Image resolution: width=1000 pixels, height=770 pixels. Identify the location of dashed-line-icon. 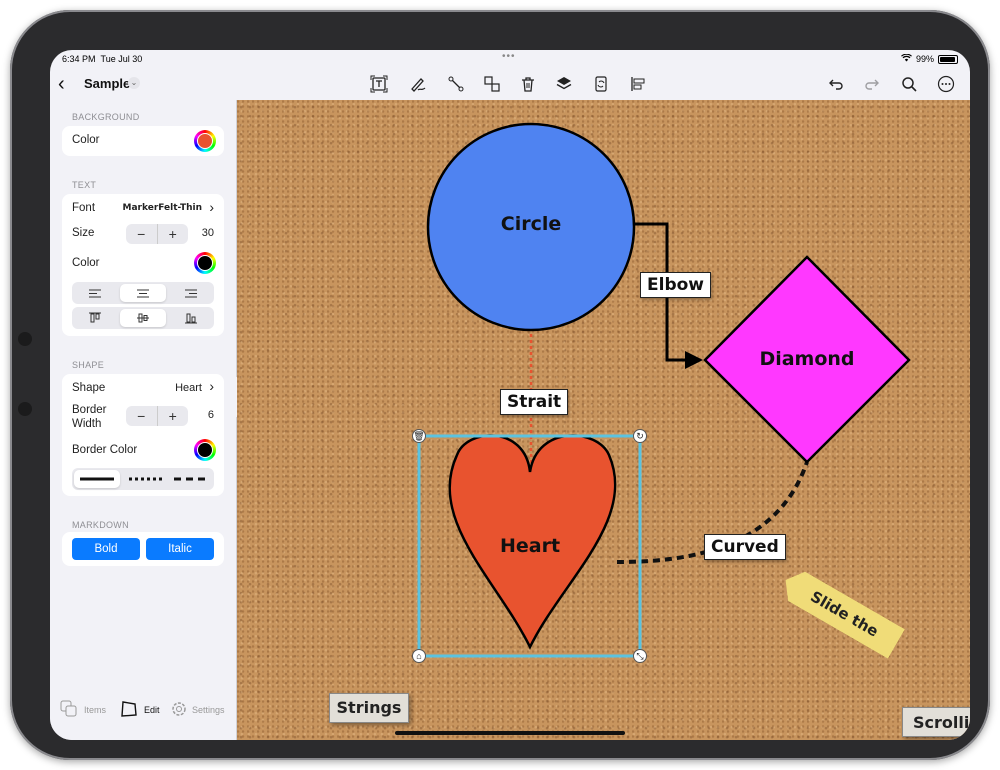
(191, 479).